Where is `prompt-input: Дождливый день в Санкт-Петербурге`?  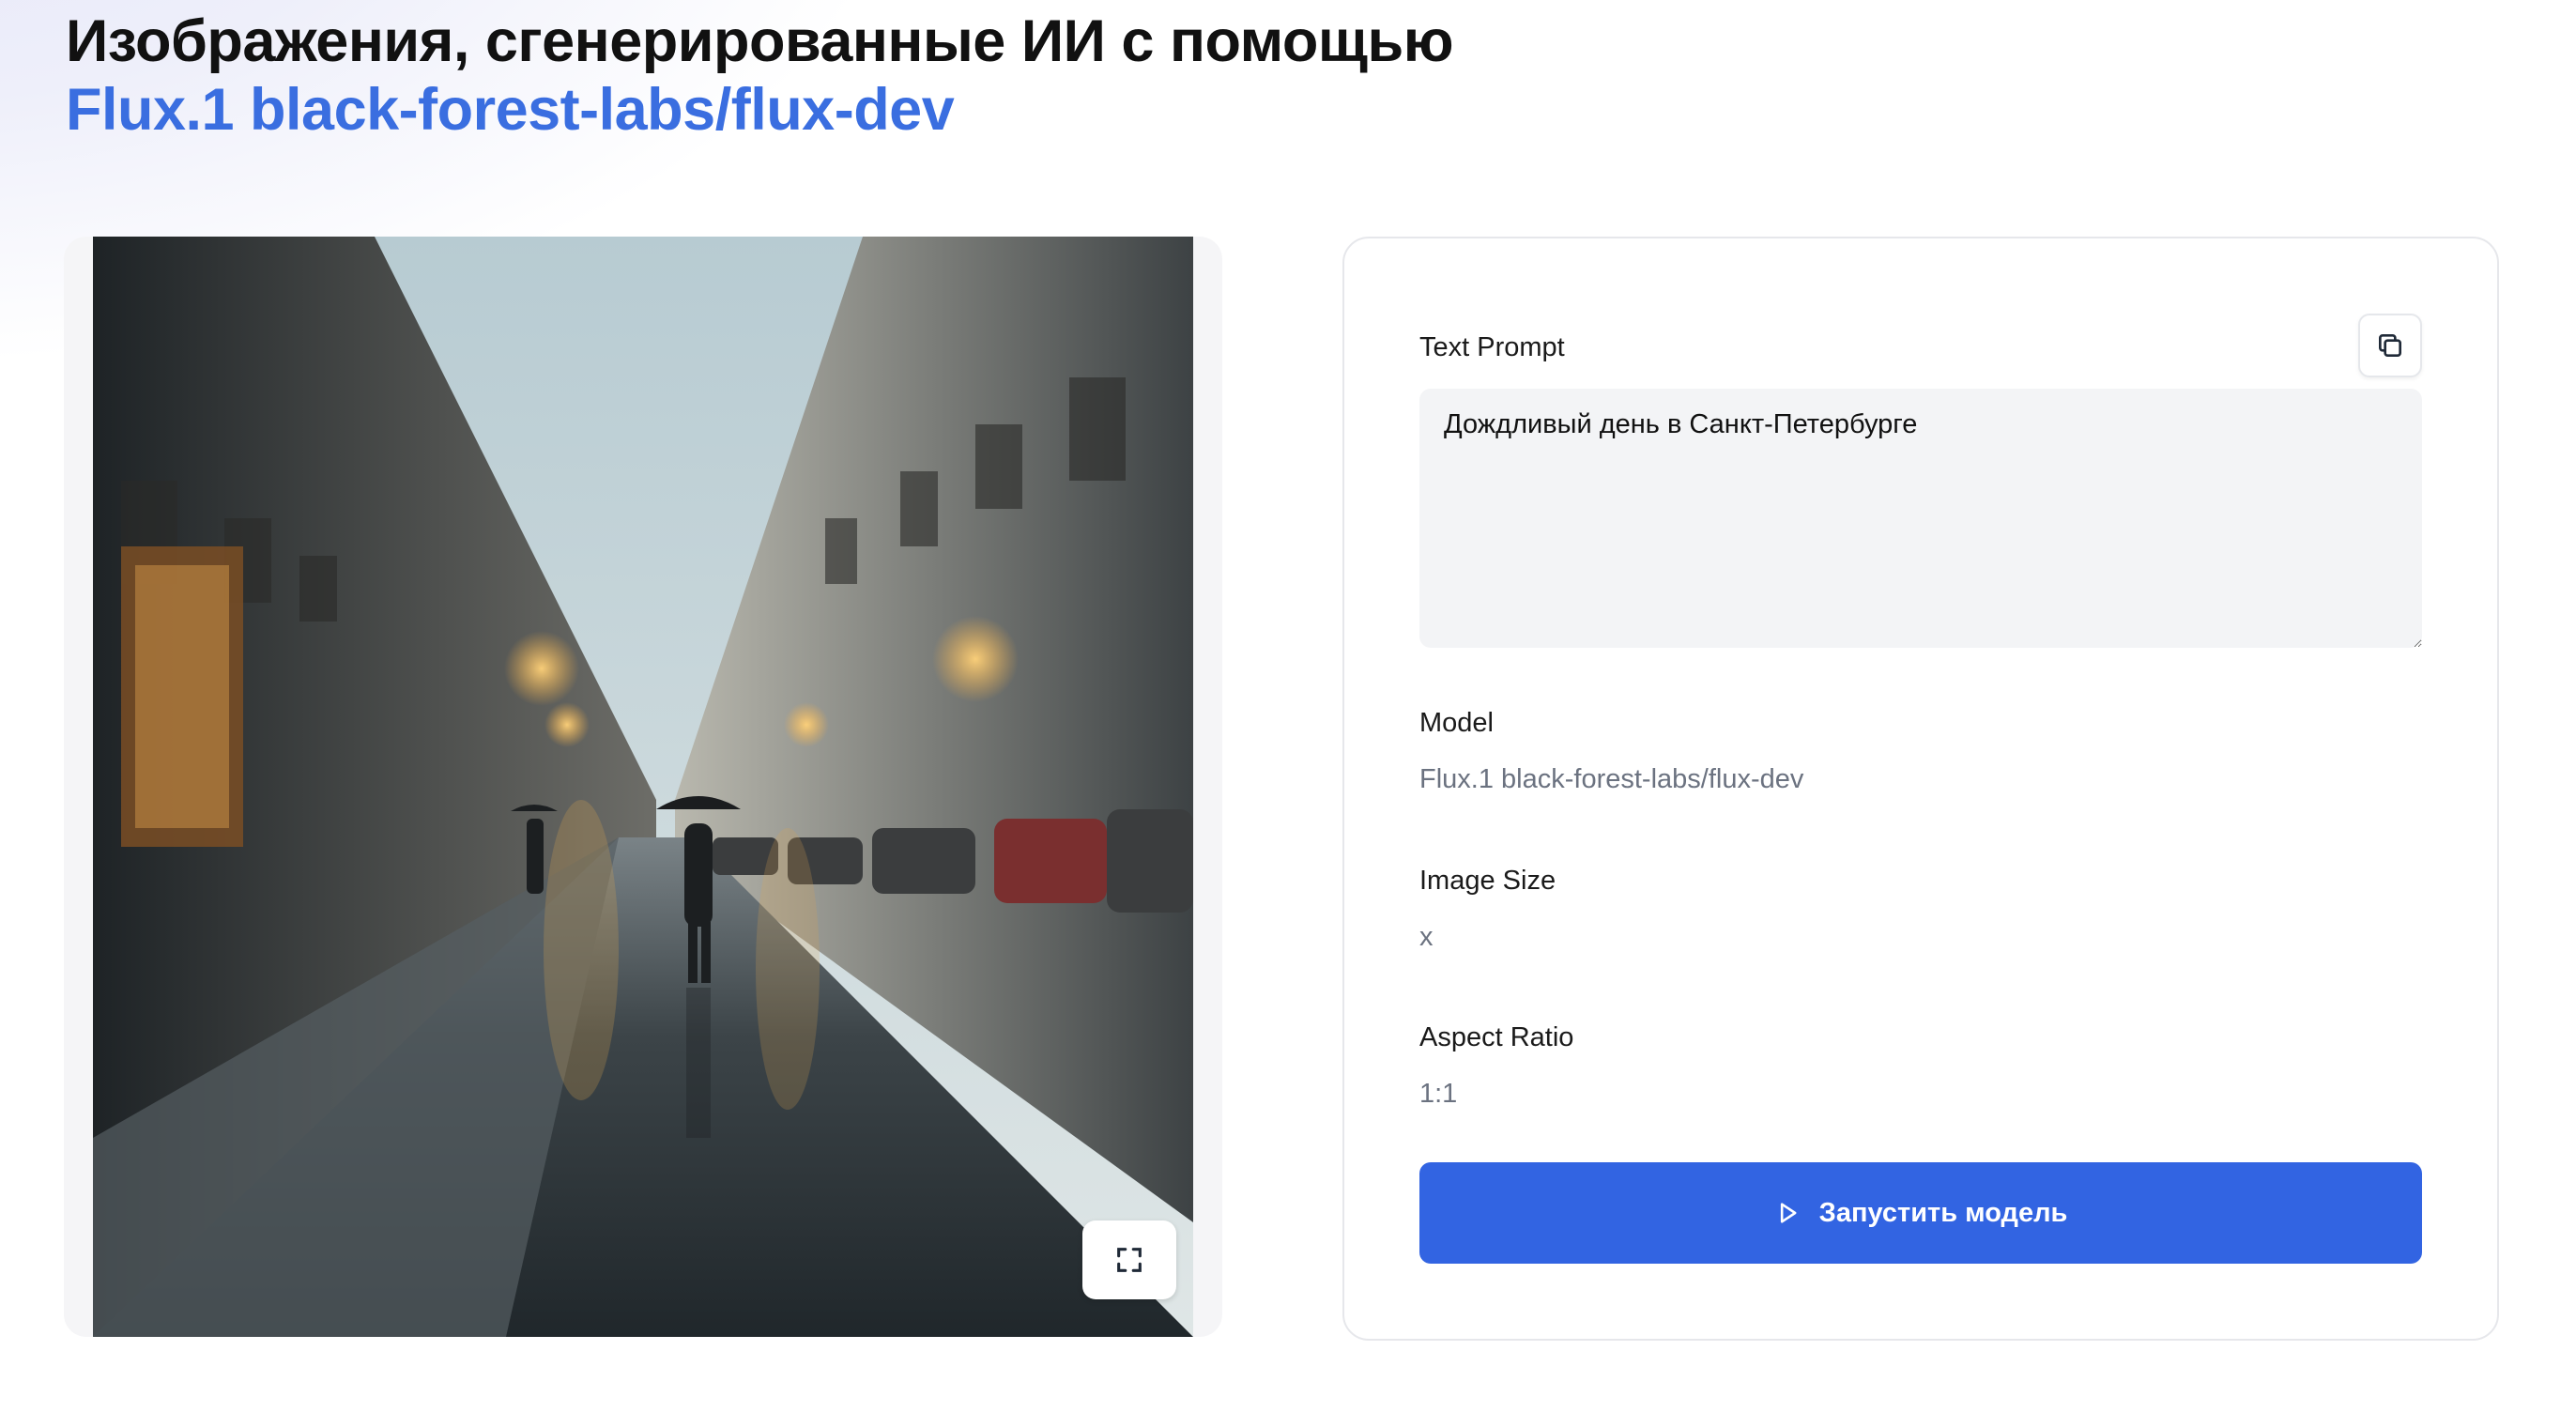 prompt-input: Дождливый день в Санкт-Петербурге is located at coordinates (1921, 518).